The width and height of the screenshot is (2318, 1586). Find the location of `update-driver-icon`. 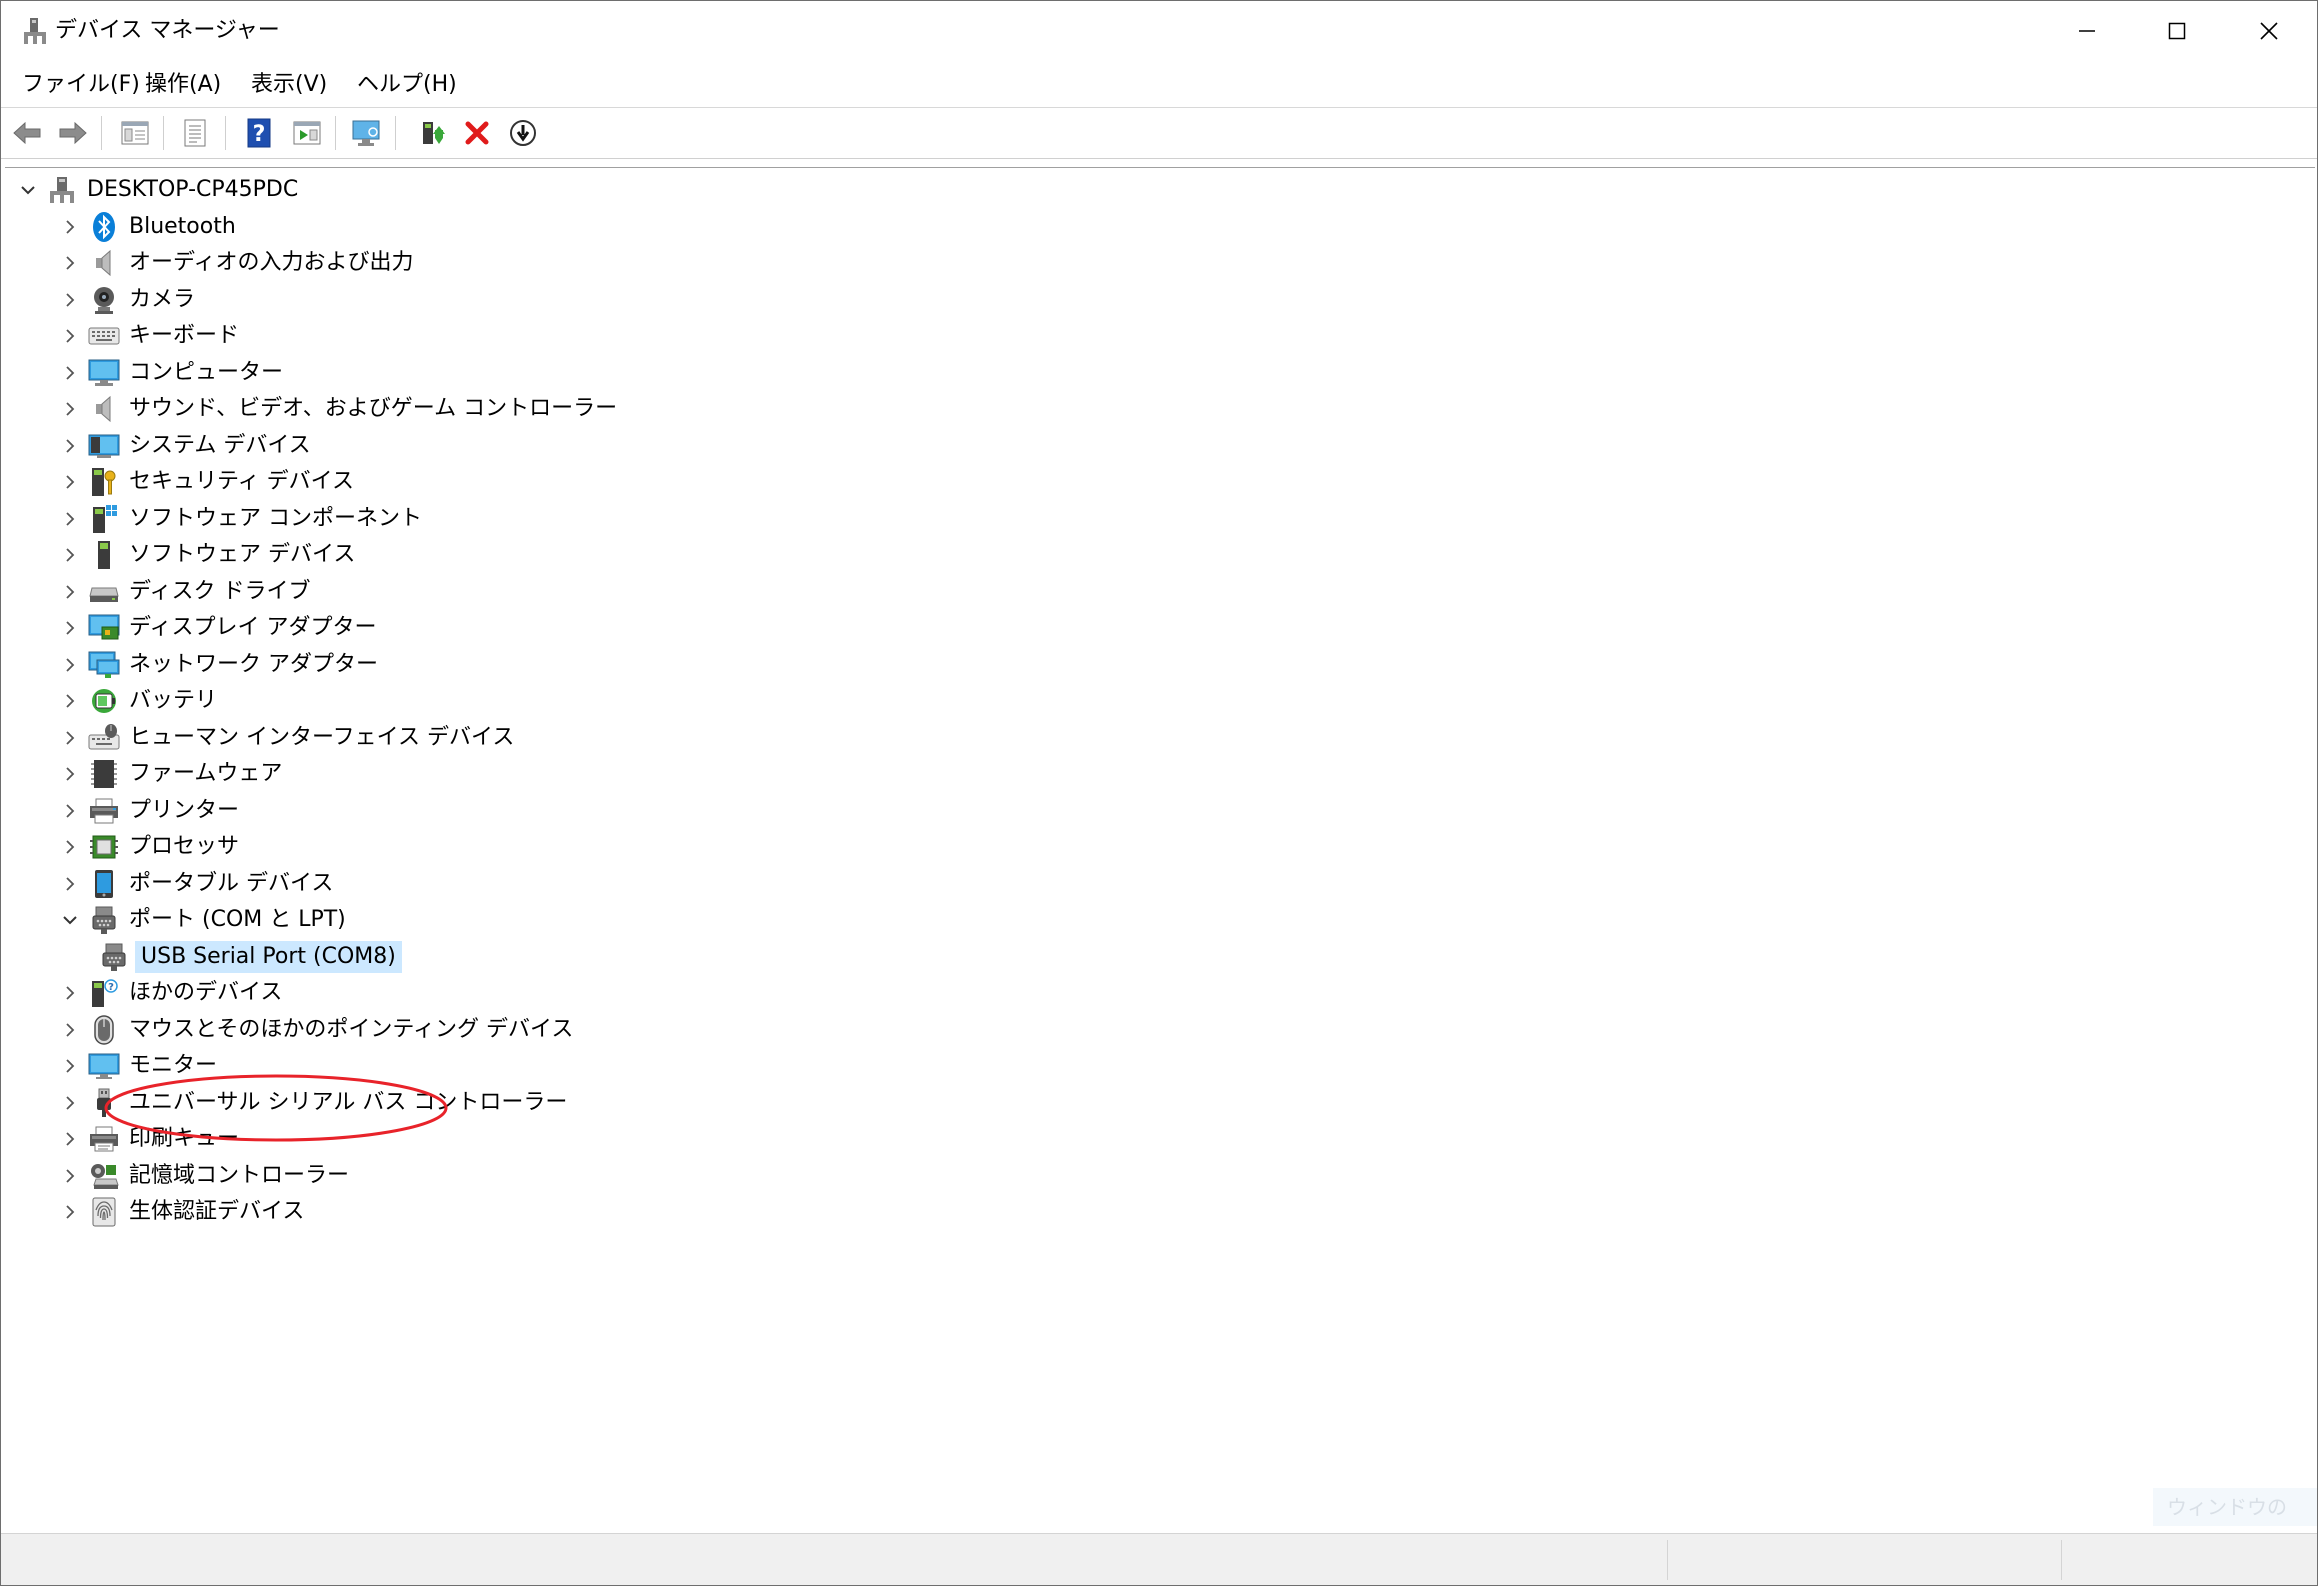

update-driver-icon is located at coordinates (434, 133).